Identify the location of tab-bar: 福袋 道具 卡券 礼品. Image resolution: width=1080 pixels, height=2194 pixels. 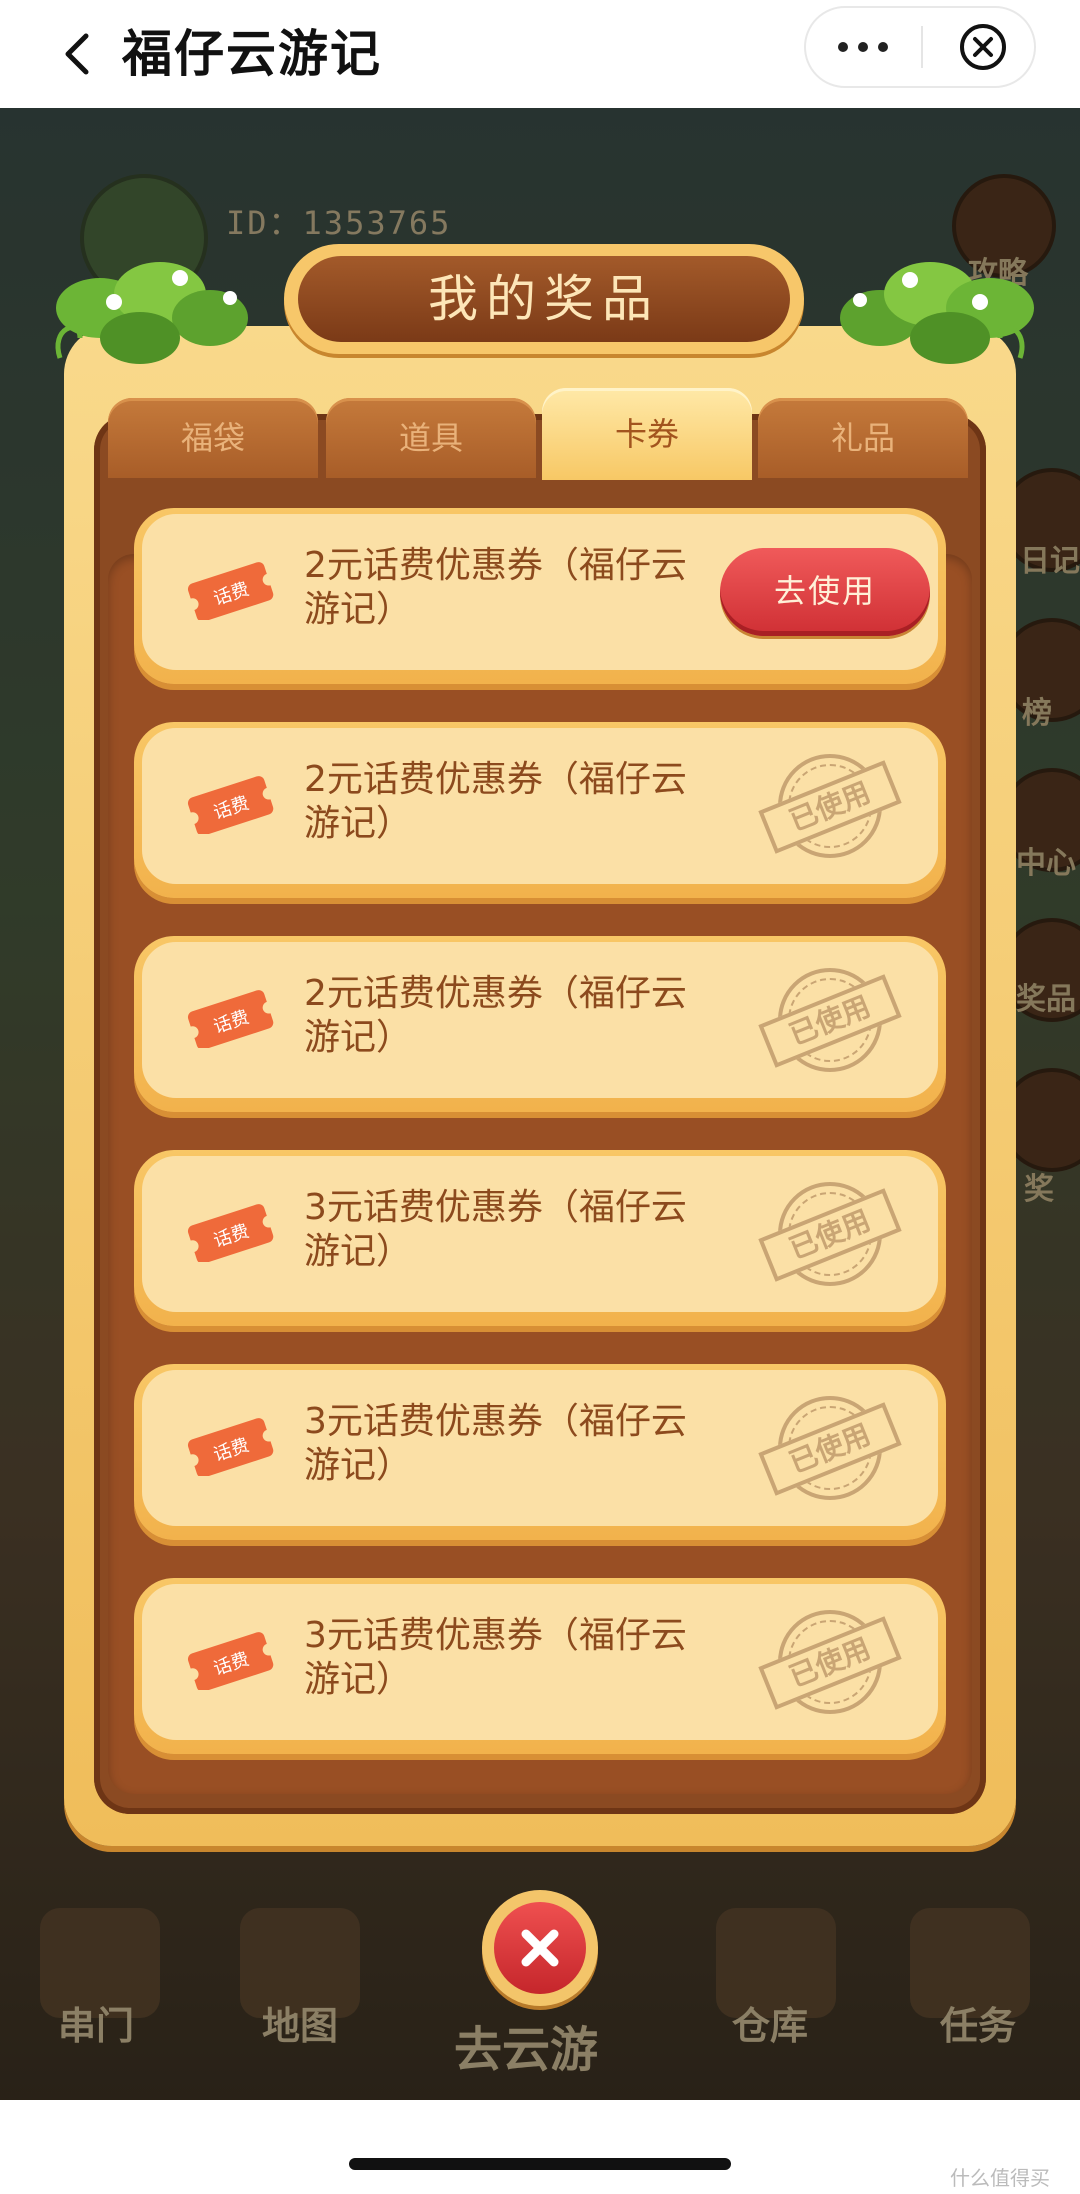
(542, 434).